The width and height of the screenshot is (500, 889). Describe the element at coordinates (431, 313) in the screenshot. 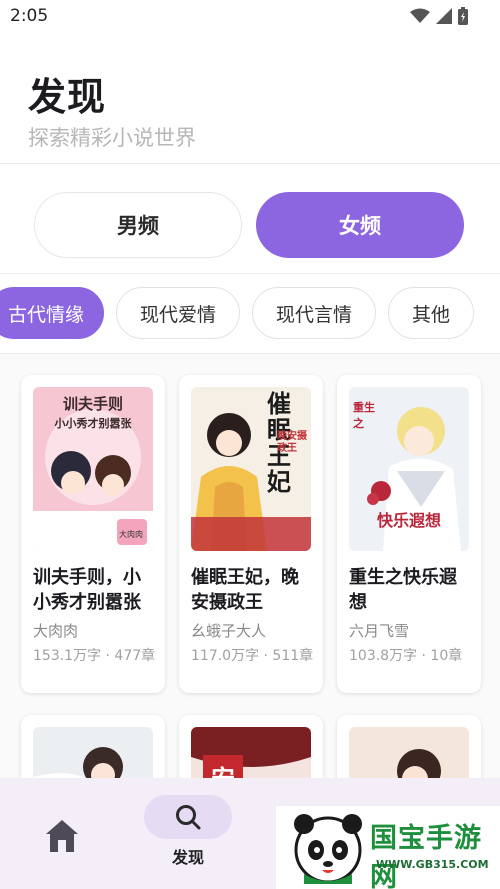

I see `chip-other: 其他` at that location.